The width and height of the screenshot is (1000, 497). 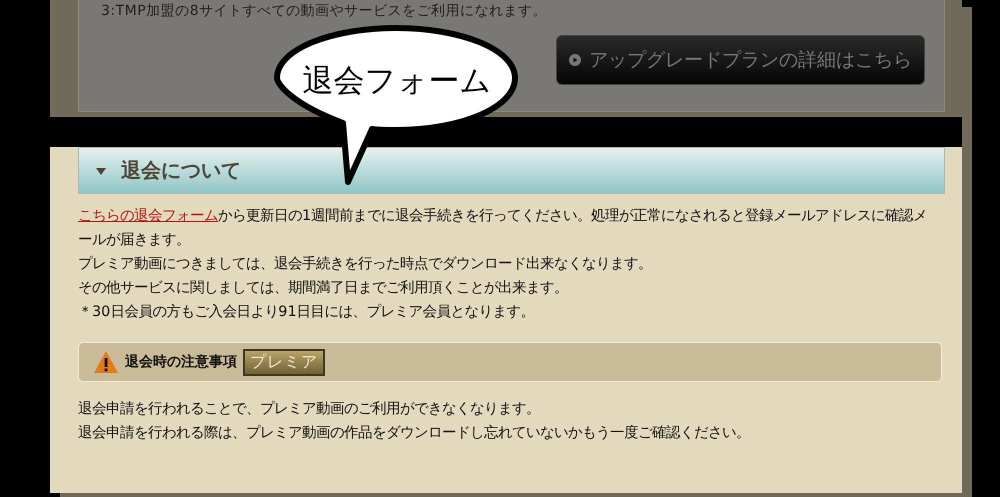 What do you see at coordinates (503, 228) in the screenshot?
I see `paragraph: こちらの退会フォームから更新日の1週間前までに退会手続きを行ってください。処理が正常になされると登録メールアドレスに確認メールが届きます。` at bounding box center [503, 228].